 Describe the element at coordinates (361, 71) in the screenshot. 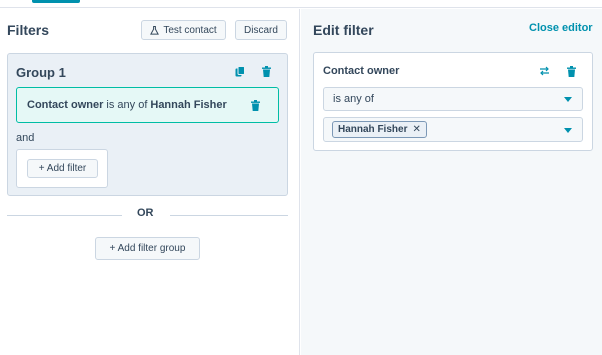

I see `property-title: Contact owner` at that location.